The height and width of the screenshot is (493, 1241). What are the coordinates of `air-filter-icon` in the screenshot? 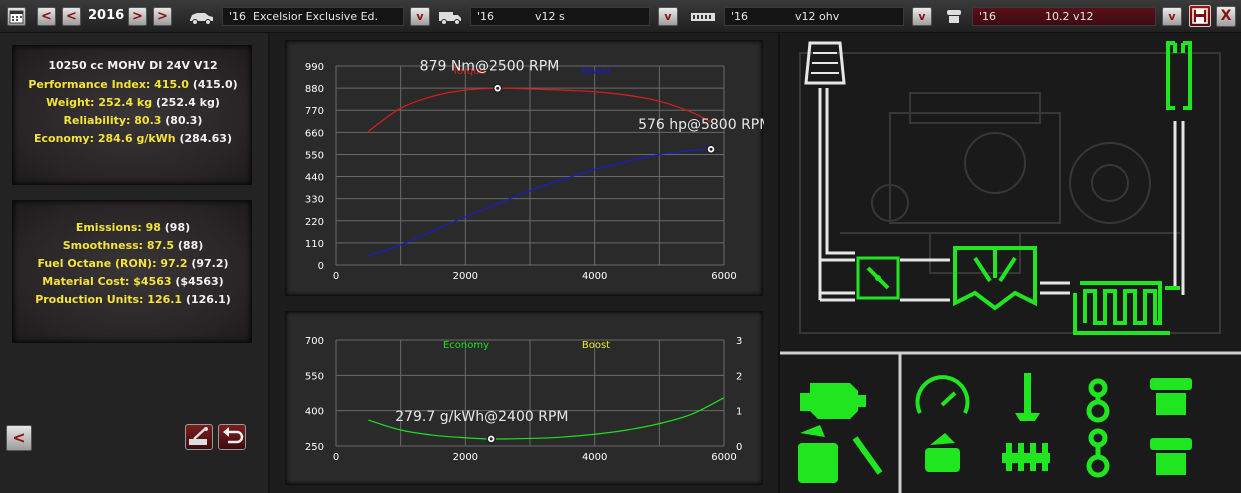 It's located at (825, 63).